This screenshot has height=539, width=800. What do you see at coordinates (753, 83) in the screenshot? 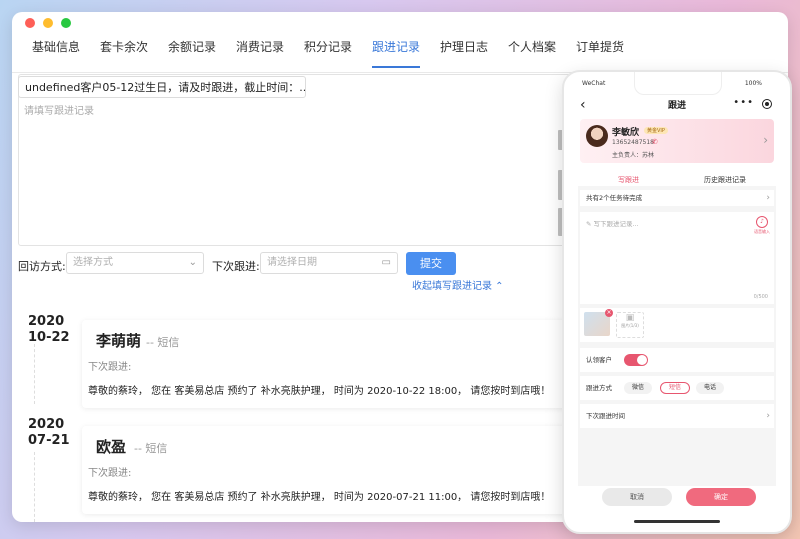
I see `battery-text: 100%` at bounding box center [753, 83].